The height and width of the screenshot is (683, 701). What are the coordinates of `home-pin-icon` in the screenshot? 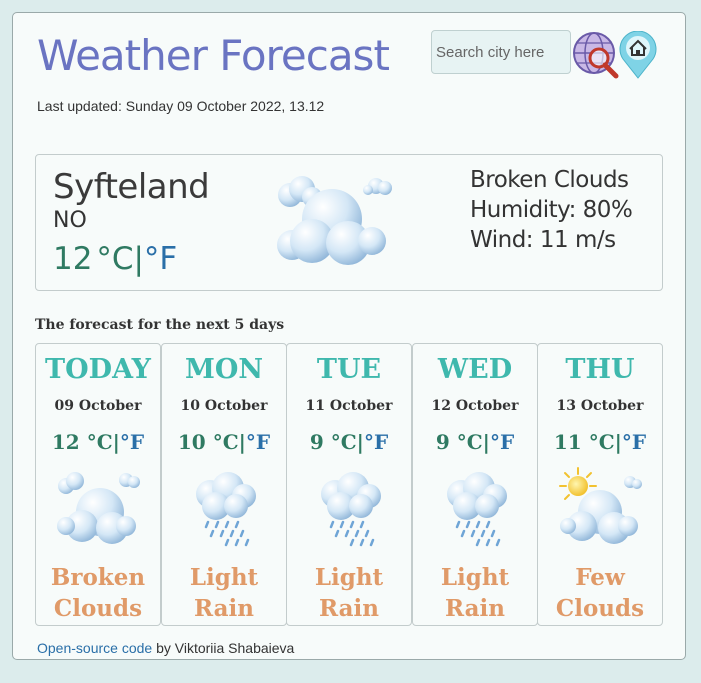 It's located at (638, 54).